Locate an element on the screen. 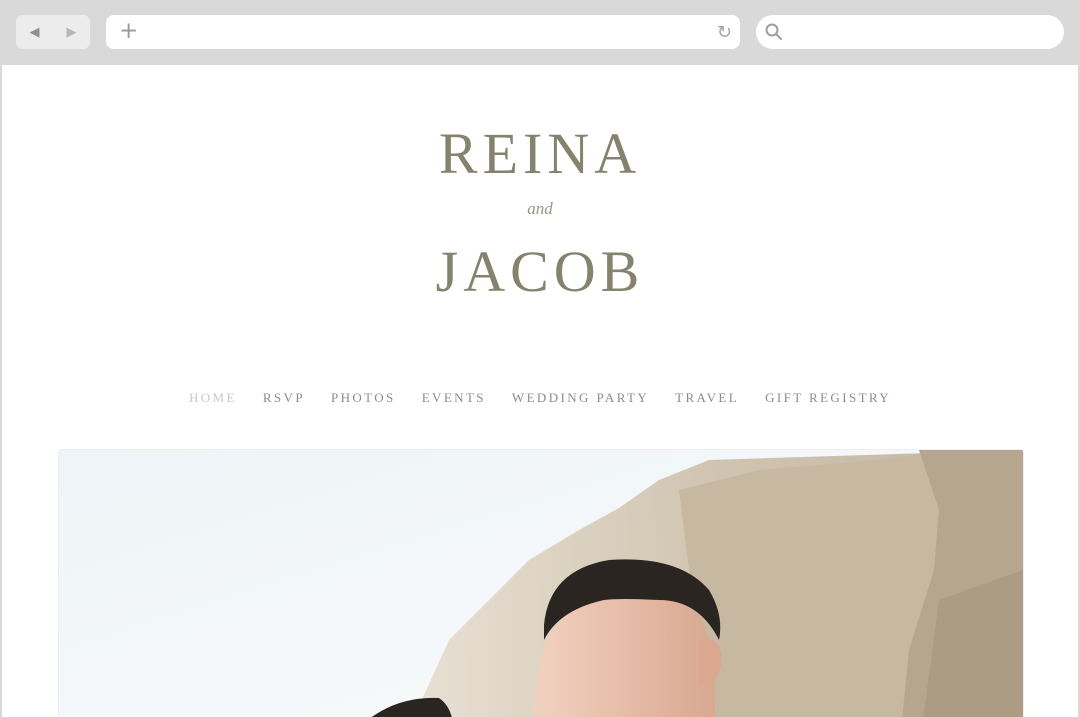 The width and height of the screenshot is (1080, 717). browser-toolbar: ◀ ▶ + ↻ is located at coordinates (540, 32).